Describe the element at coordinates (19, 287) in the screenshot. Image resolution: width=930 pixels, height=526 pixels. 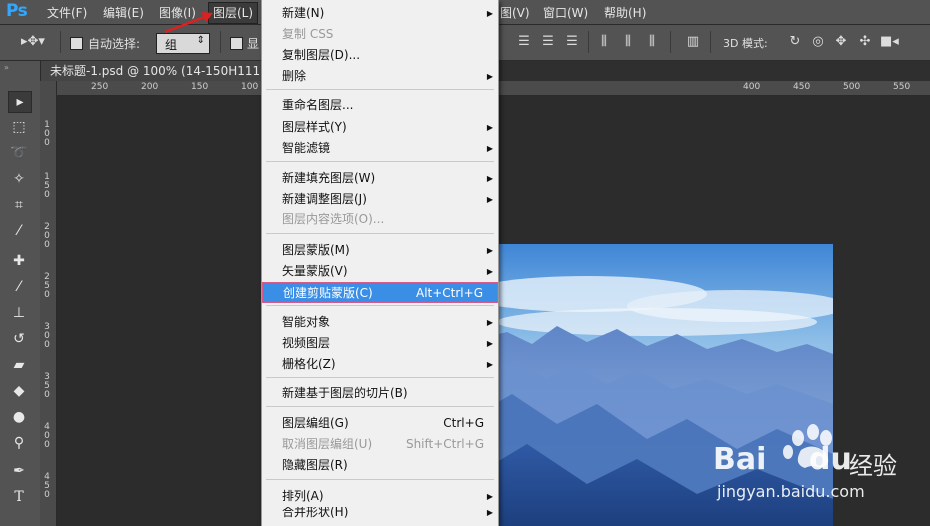
I see `brush-tool-icon: ⁄` at that location.